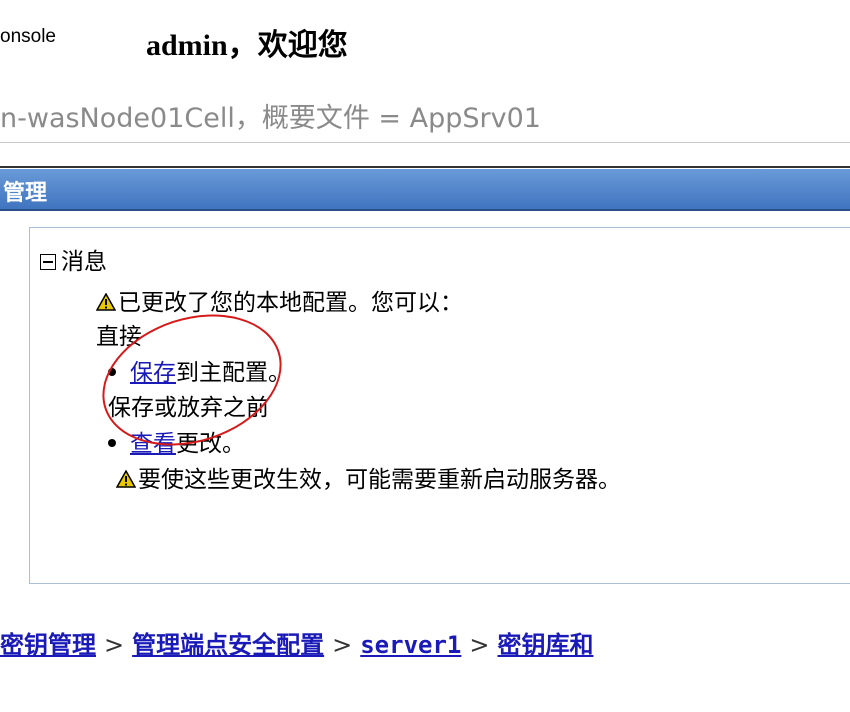 The height and width of the screenshot is (712, 850). I want to click on warning-line-2: 要使这些更改生效，可能需要重新启动服务器。, so click(368, 477).